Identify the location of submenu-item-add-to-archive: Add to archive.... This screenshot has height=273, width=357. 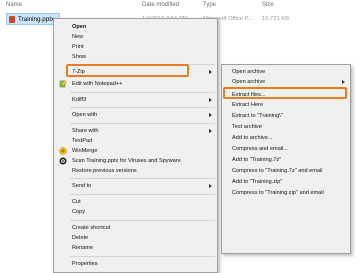
(286, 138).